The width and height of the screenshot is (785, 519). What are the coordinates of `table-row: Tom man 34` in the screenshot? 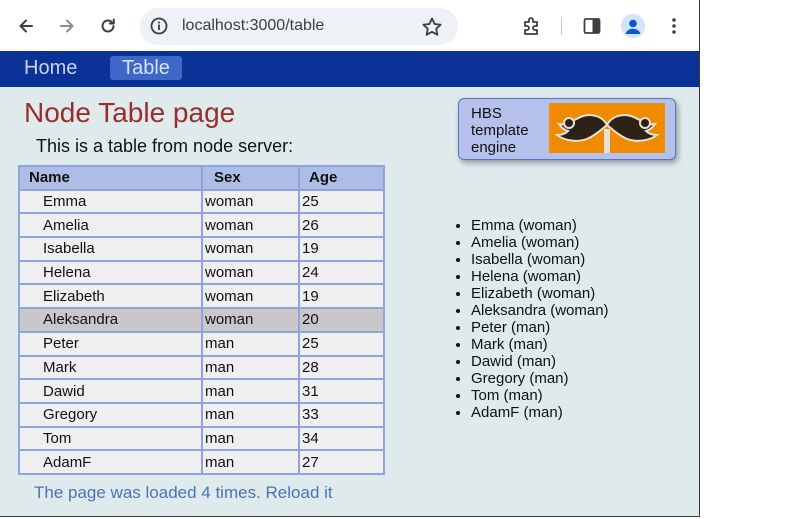 It's located at (201, 438).